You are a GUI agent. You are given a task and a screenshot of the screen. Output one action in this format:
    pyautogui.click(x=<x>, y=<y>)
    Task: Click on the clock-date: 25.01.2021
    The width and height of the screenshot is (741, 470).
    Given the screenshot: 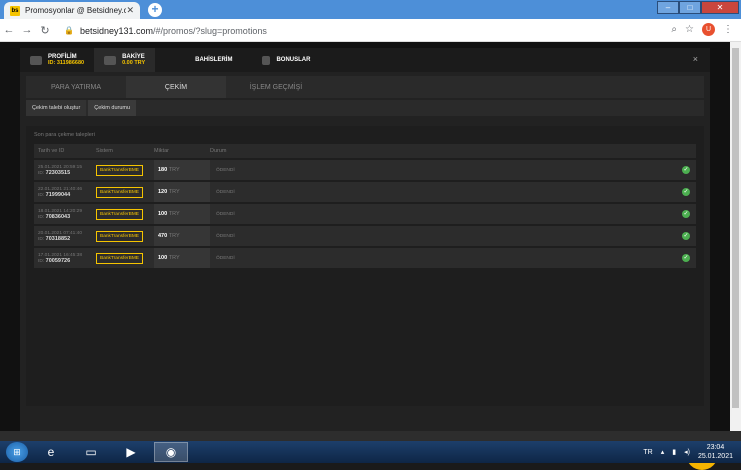 What is the action you would take?
    pyautogui.click(x=715, y=456)
    